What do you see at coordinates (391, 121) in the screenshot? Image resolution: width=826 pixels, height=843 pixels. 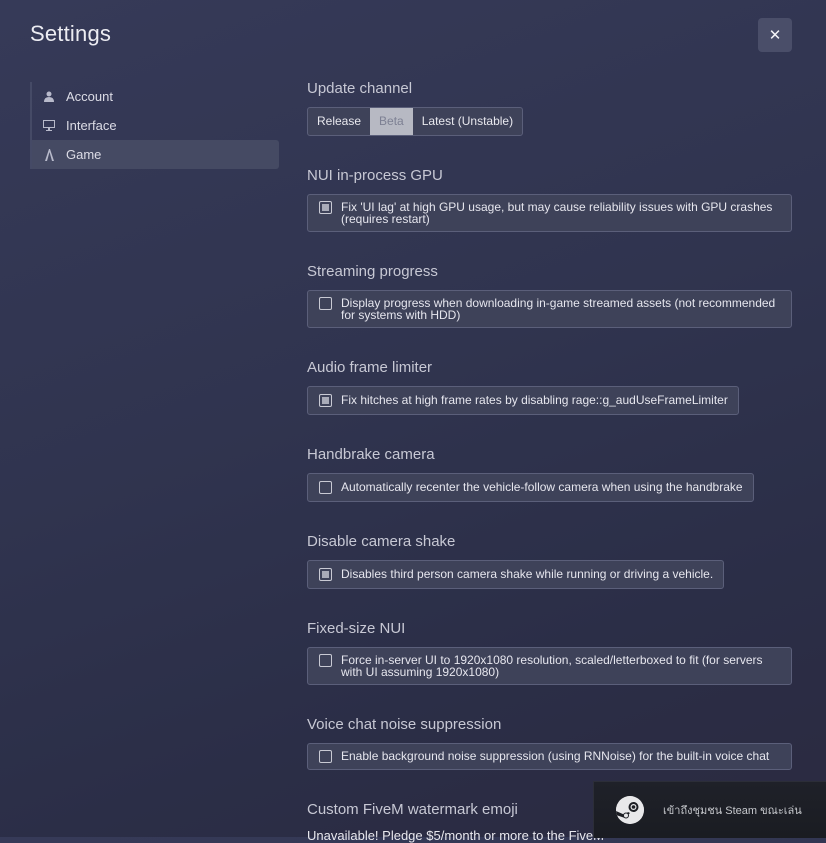 I see `channel-beta-button: Beta` at bounding box center [391, 121].